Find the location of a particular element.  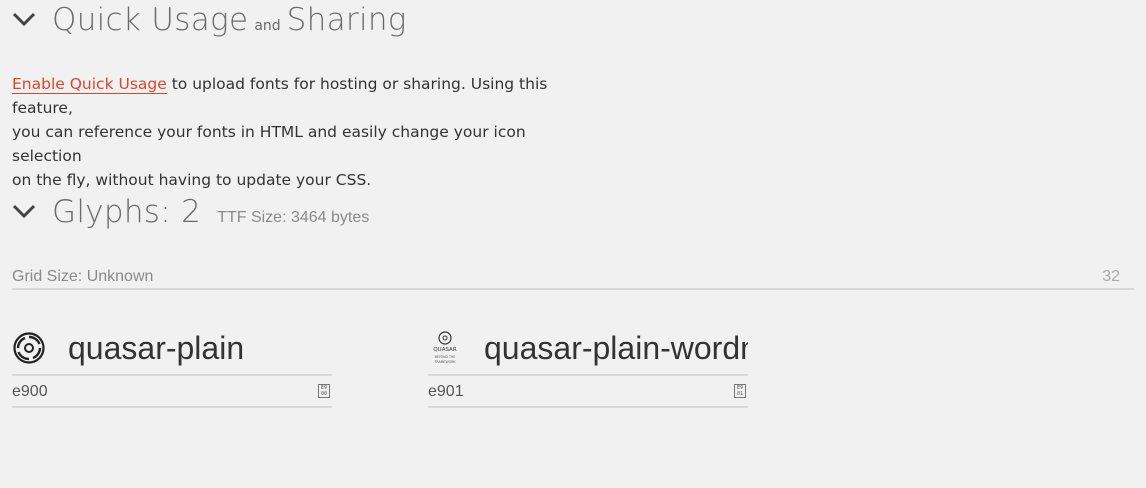

quasar-wordmark-icon: QUASAR BEYOND THE FRAMEWORK is located at coordinates (445, 348).